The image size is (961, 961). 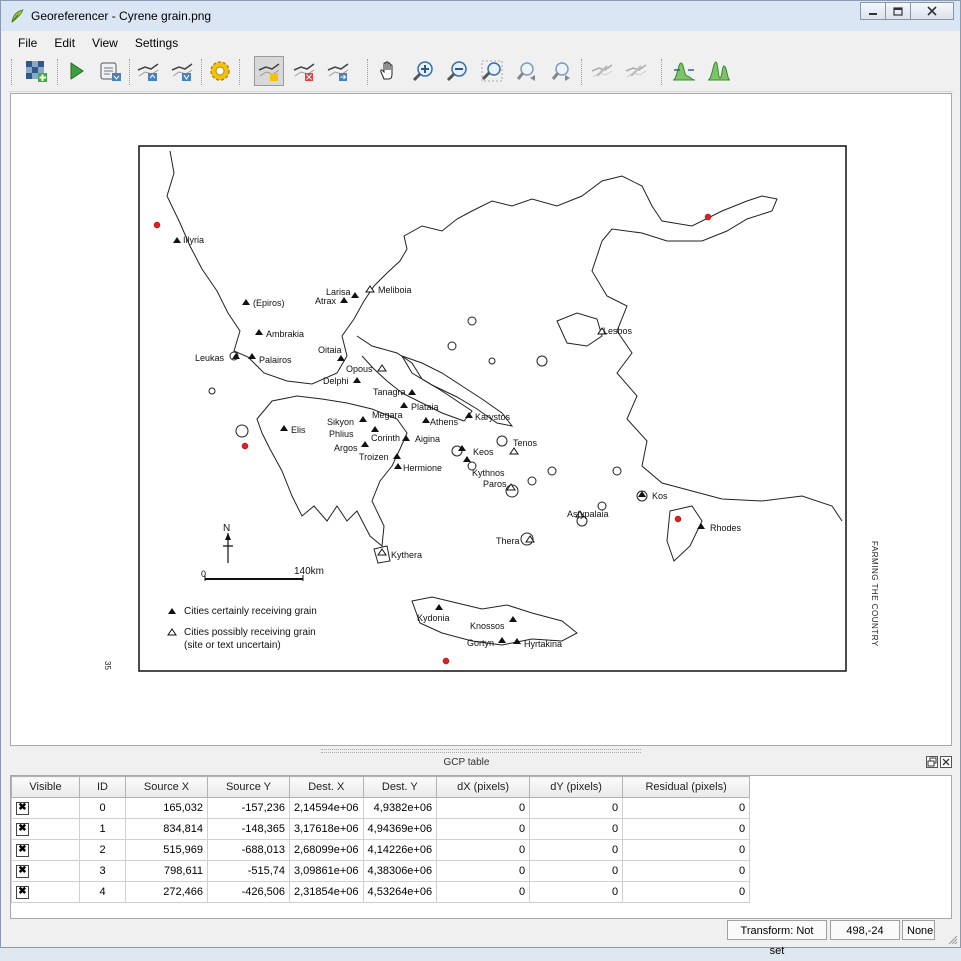 I want to click on resize-grip-icon, so click(x=953, y=940).